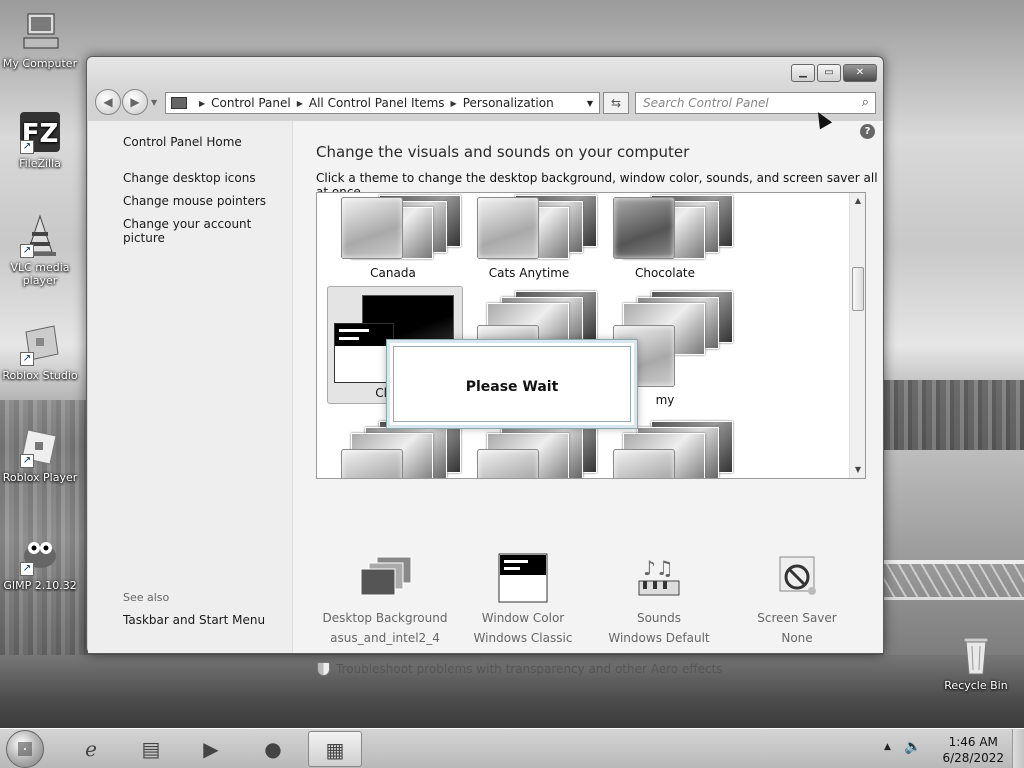  Describe the element at coordinates (508, 103) in the screenshot. I see `breadcrumb-personalization: Personalization` at that location.